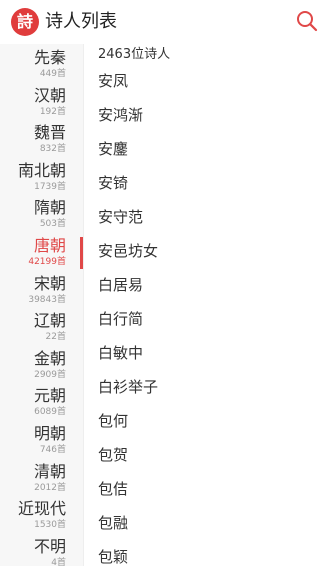  What do you see at coordinates (58, 562) in the screenshot?
I see `dynasty-poem-count: 4首` at bounding box center [58, 562].